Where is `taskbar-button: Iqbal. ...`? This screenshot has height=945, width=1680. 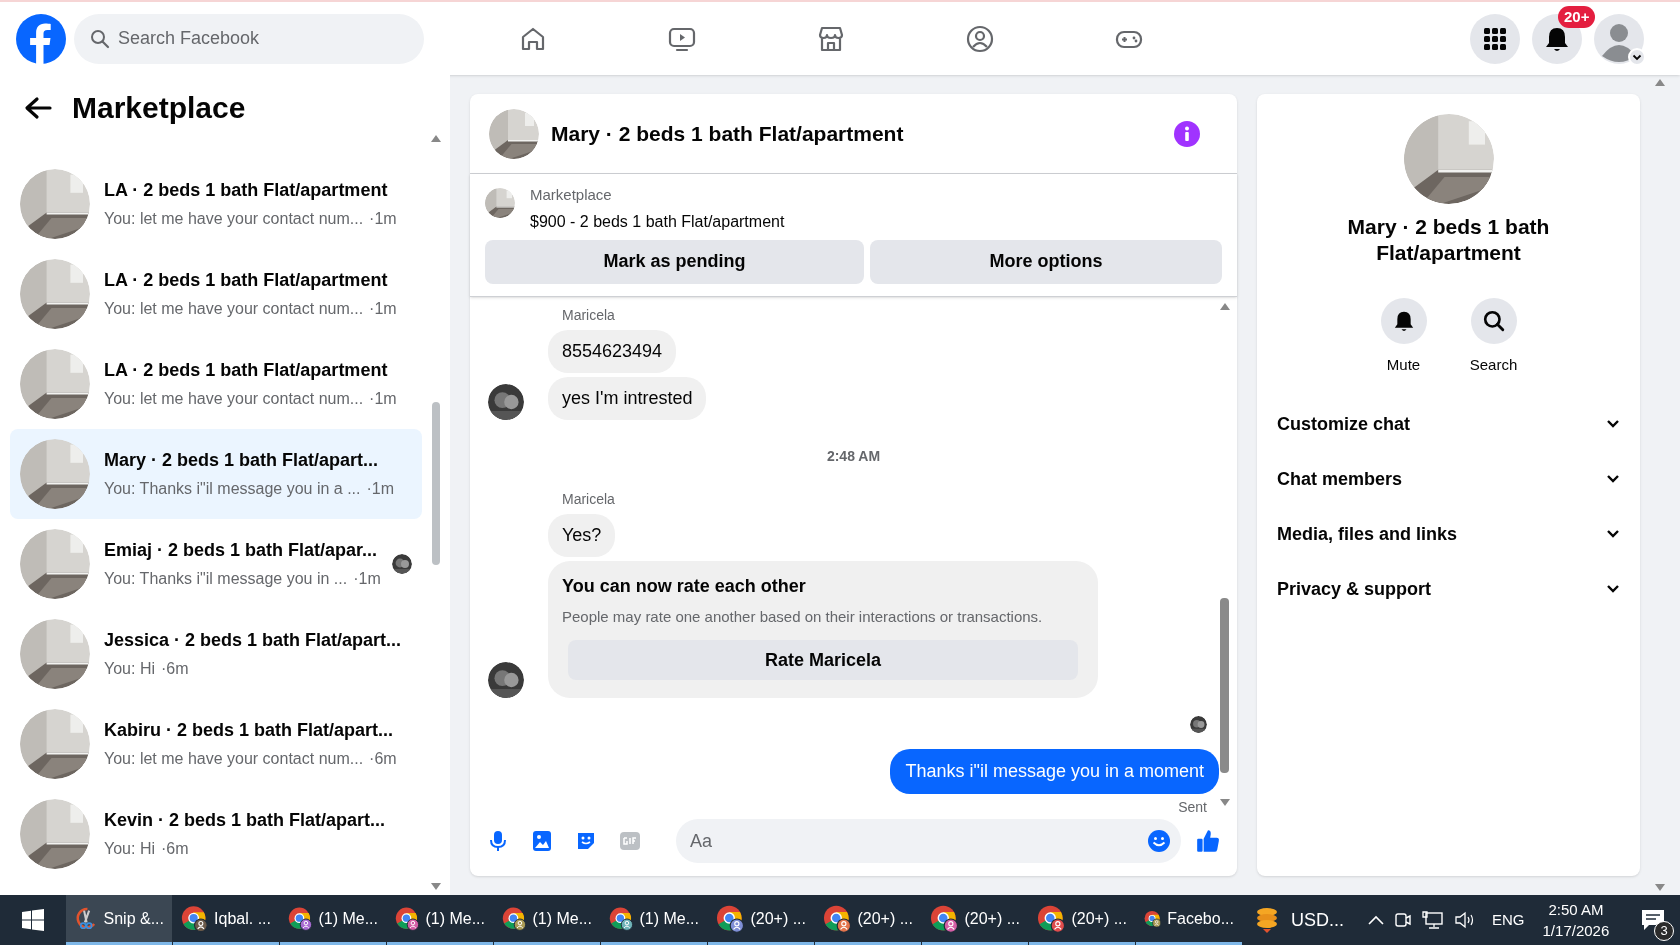 taskbar-button: Iqbal. ... is located at coordinates (226, 920).